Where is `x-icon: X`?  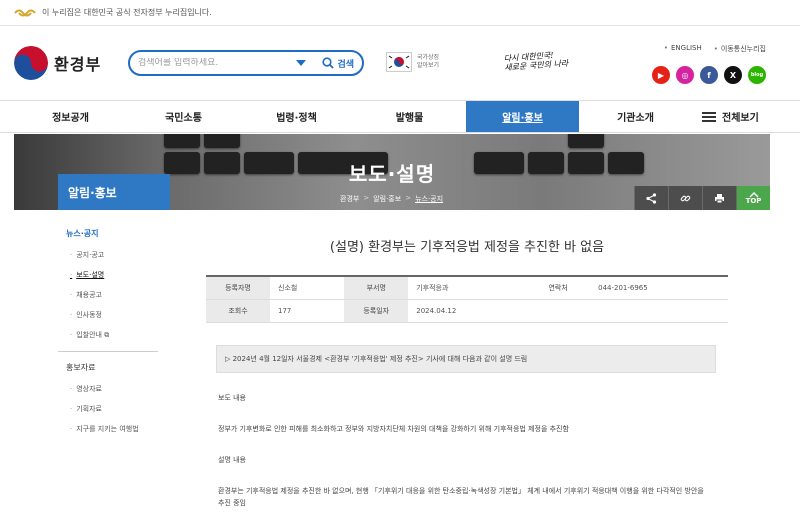 x-icon: X is located at coordinates (733, 75).